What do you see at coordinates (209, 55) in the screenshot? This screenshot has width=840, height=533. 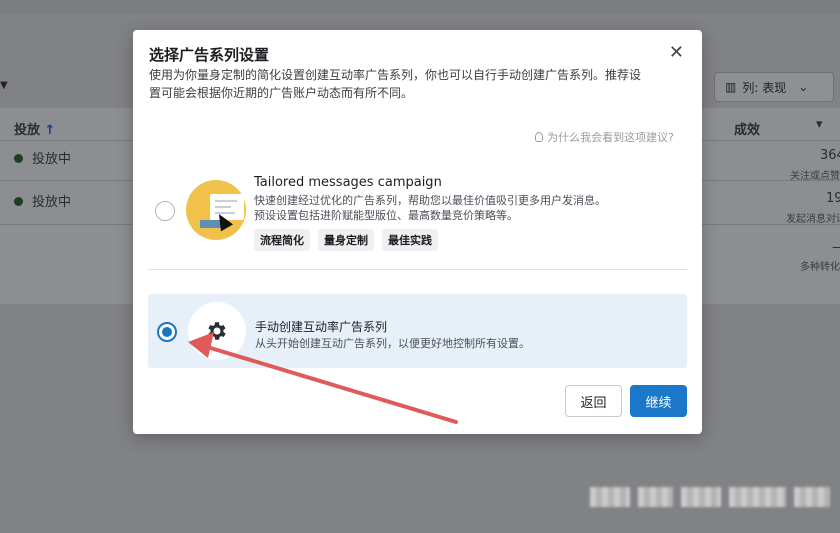 I see `dialog-title: 选择广告系列设置` at bounding box center [209, 55].